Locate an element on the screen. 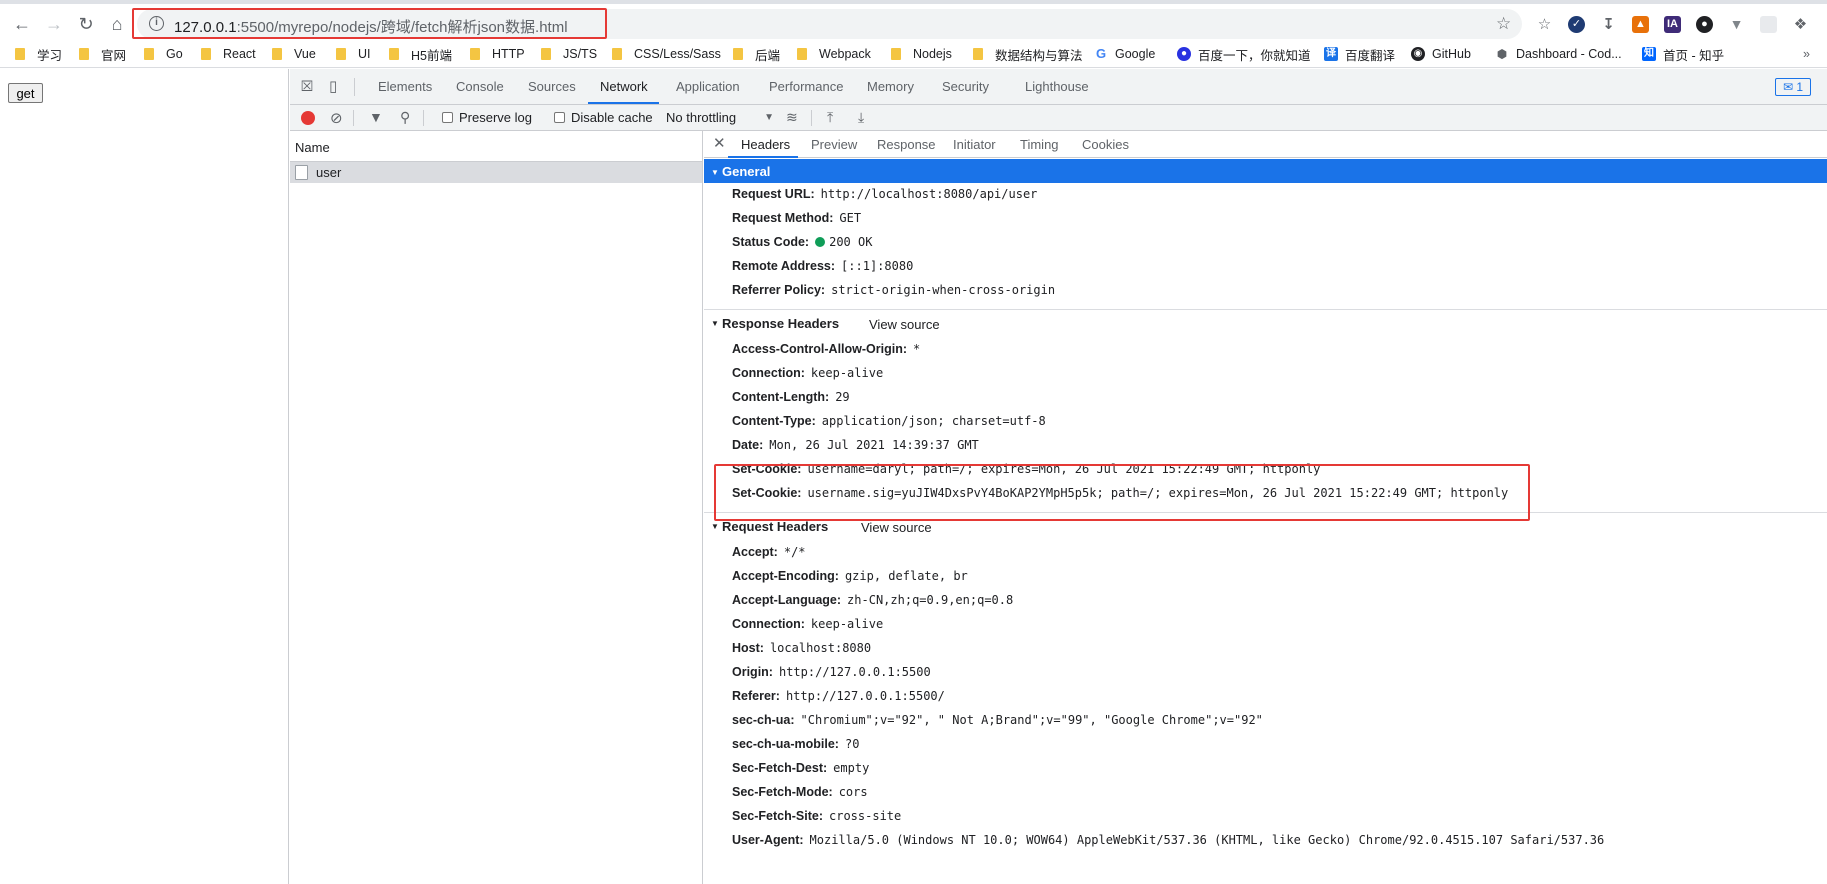  tab-headers: Headers is located at coordinates (765, 144).